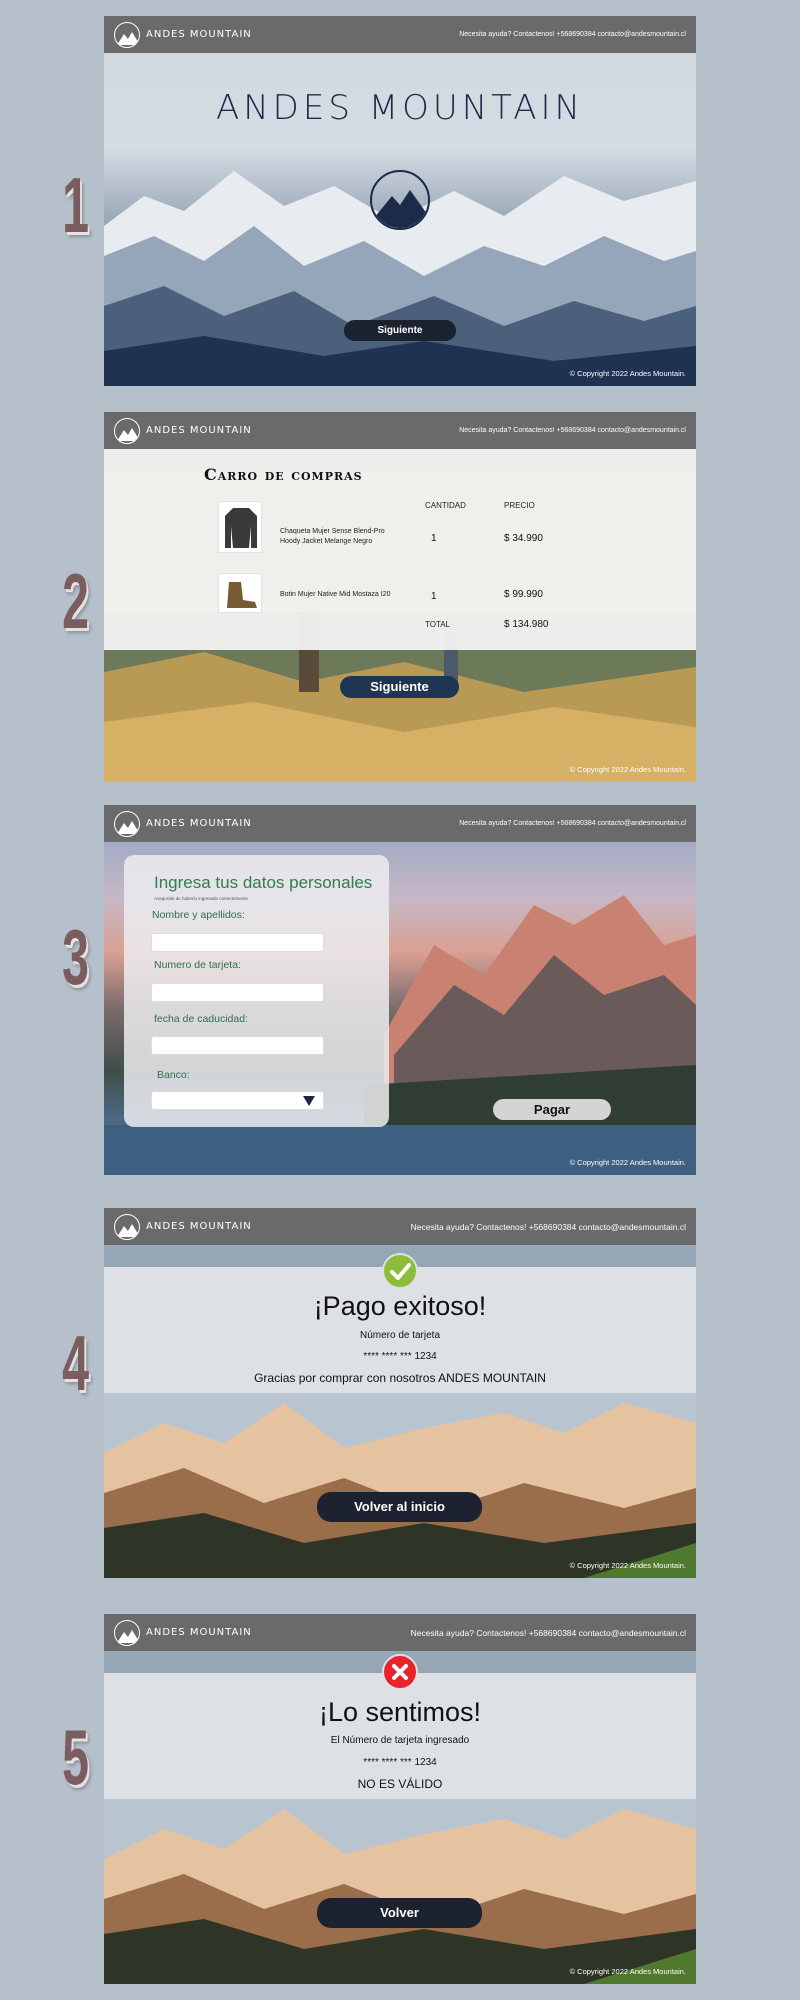 The width and height of the screenshot is (800, 2000). Describe the element at coordinates (523, 538) in the screenshot. I see `item-price: $ 34.990` at that location.